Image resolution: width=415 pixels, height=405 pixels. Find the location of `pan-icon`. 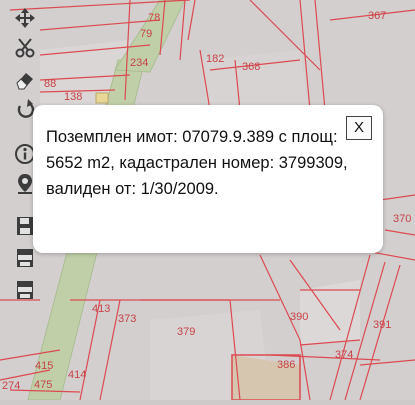

pan-icon is located at coordinates (25, 18).